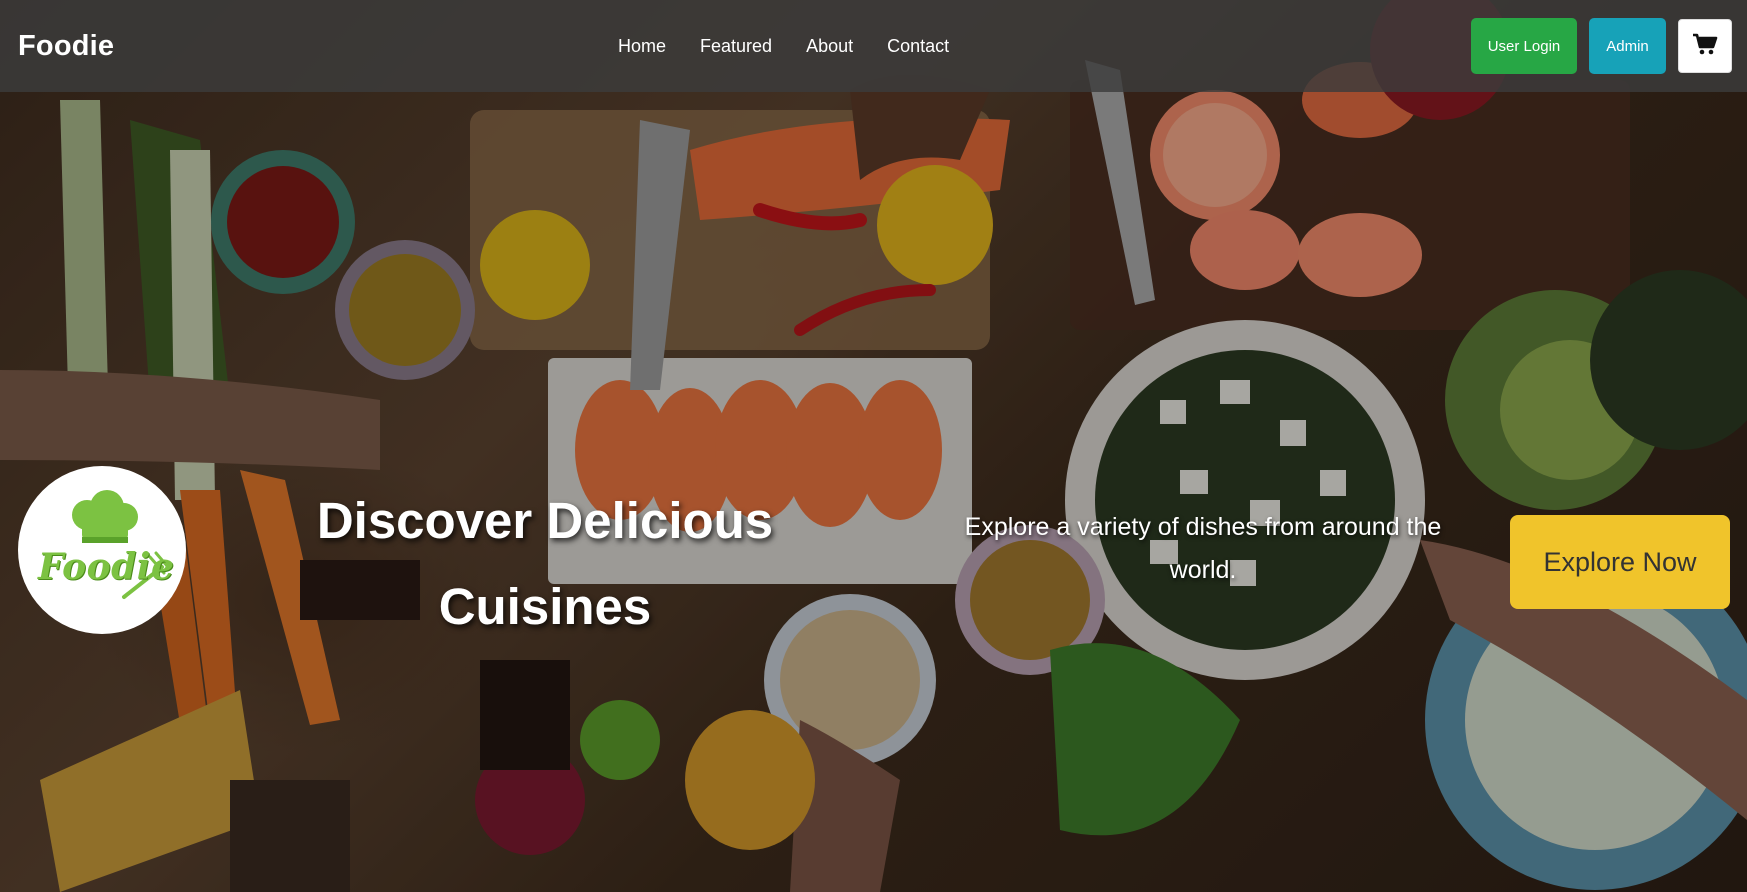  I want to click on explore-now-button: Explore Now, so click(1620, 562).